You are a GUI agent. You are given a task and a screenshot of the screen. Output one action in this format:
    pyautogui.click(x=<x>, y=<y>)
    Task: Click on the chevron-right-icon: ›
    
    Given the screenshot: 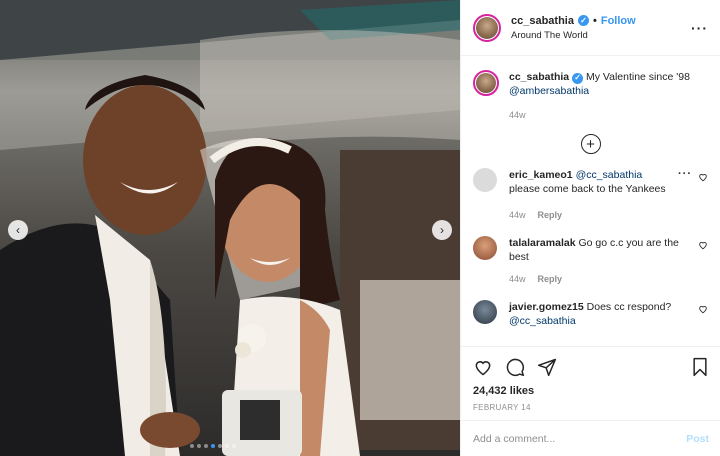 What is the action you would take?
    pyautogui.click(x=442, y=230)
    